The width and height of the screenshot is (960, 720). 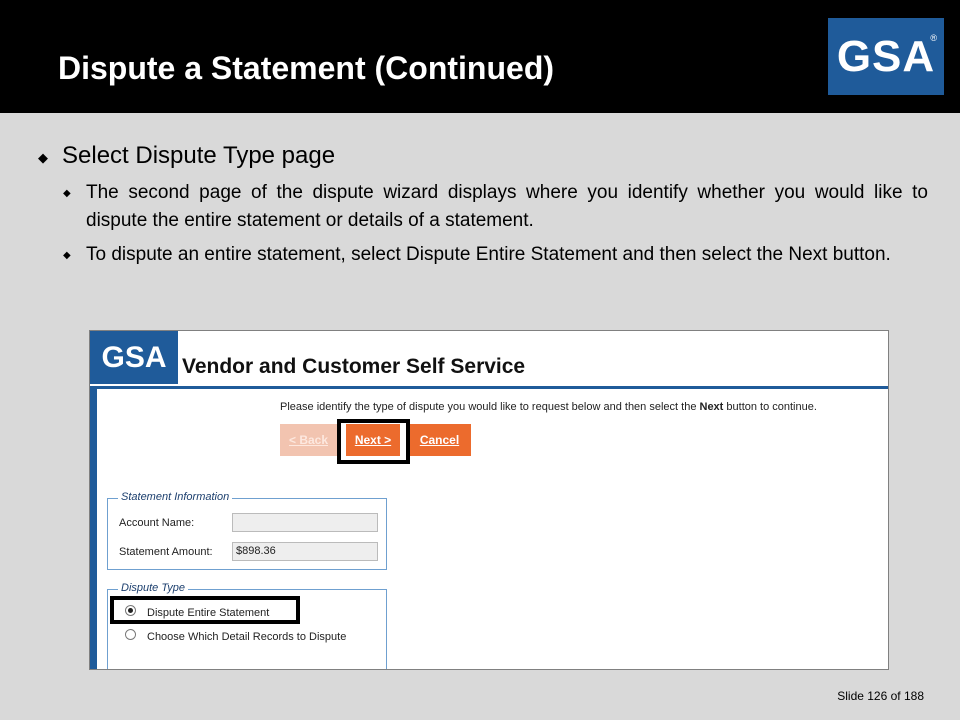 I want to click on statement-information-group: Statement Information Account Name, so click(x=247, y=530).